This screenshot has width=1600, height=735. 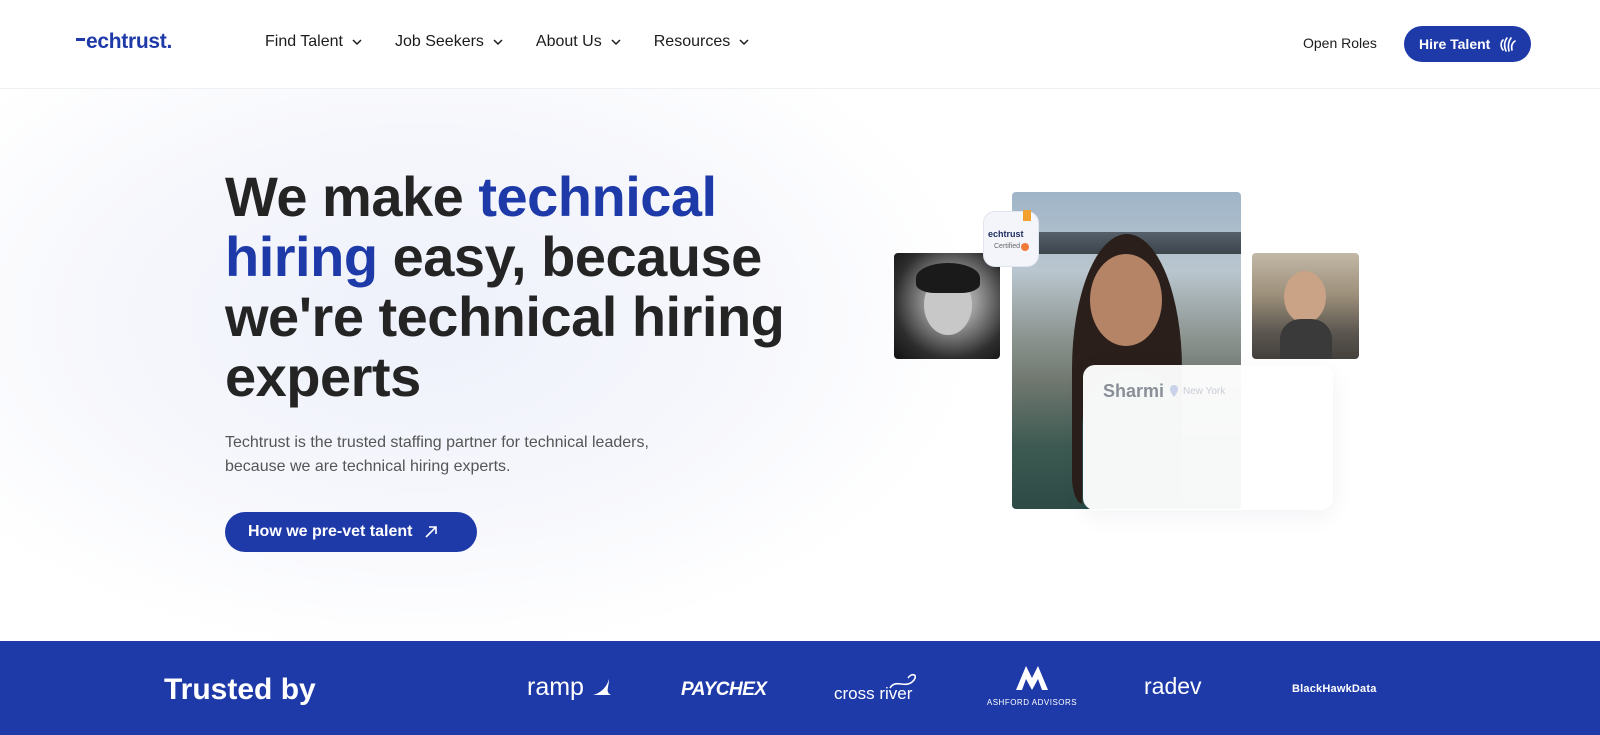 What do you see at coordinates (1174, 391) in the screenshot?
I see `location-pin-icon` at bounding box center [1174, 391].